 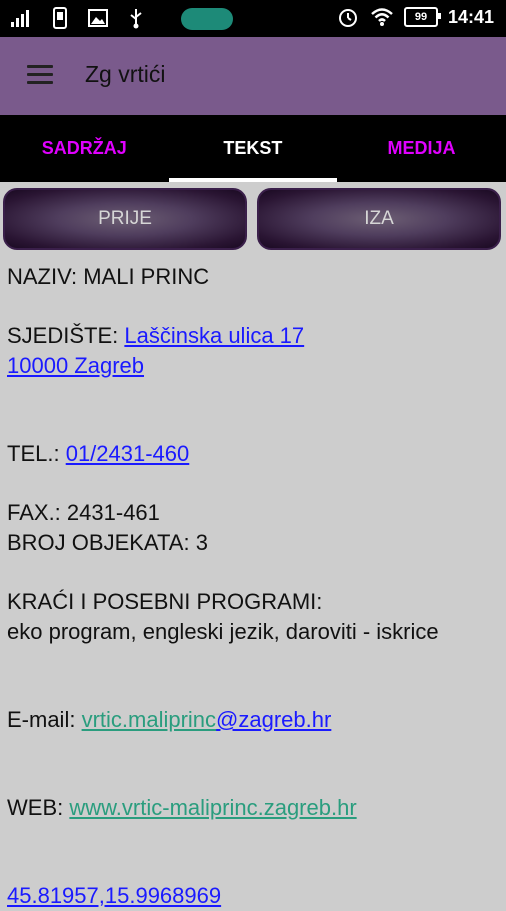 What do you see at coordinates (98, 18) in the screenshot?
I see `image-icon` at bounding box center [98, 18].